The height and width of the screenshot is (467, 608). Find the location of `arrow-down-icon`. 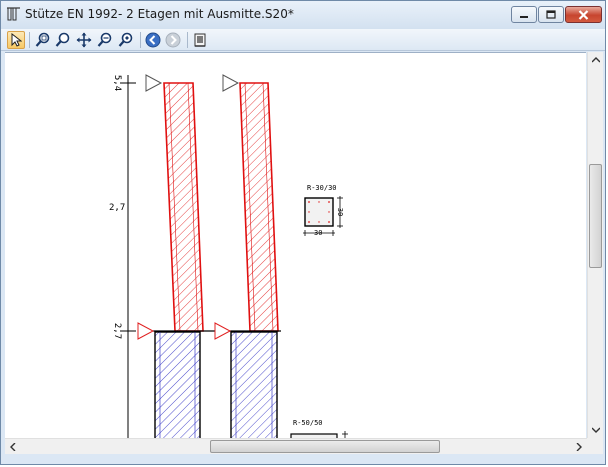

arrow-down-icon is located at coordinates (596, 430).